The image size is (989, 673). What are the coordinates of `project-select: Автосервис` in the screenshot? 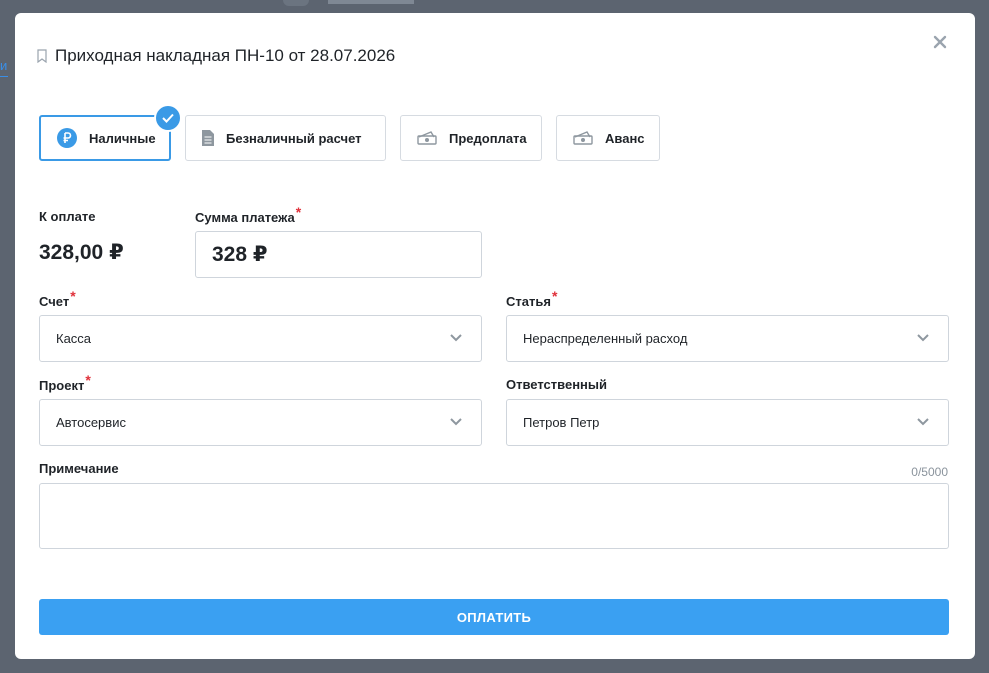 It's located at (260, 422).